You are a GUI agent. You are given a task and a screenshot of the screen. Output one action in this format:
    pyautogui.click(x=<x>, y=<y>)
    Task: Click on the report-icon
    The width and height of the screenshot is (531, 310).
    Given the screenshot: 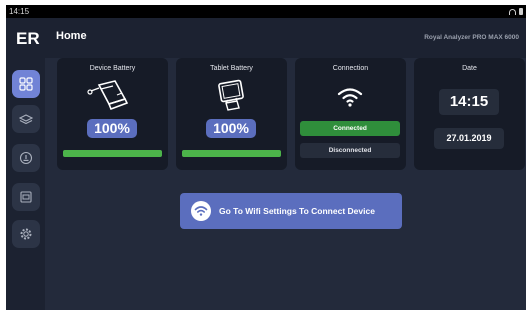 What is the action you would take?
    pyautogui.click(x=26, y=197)
    